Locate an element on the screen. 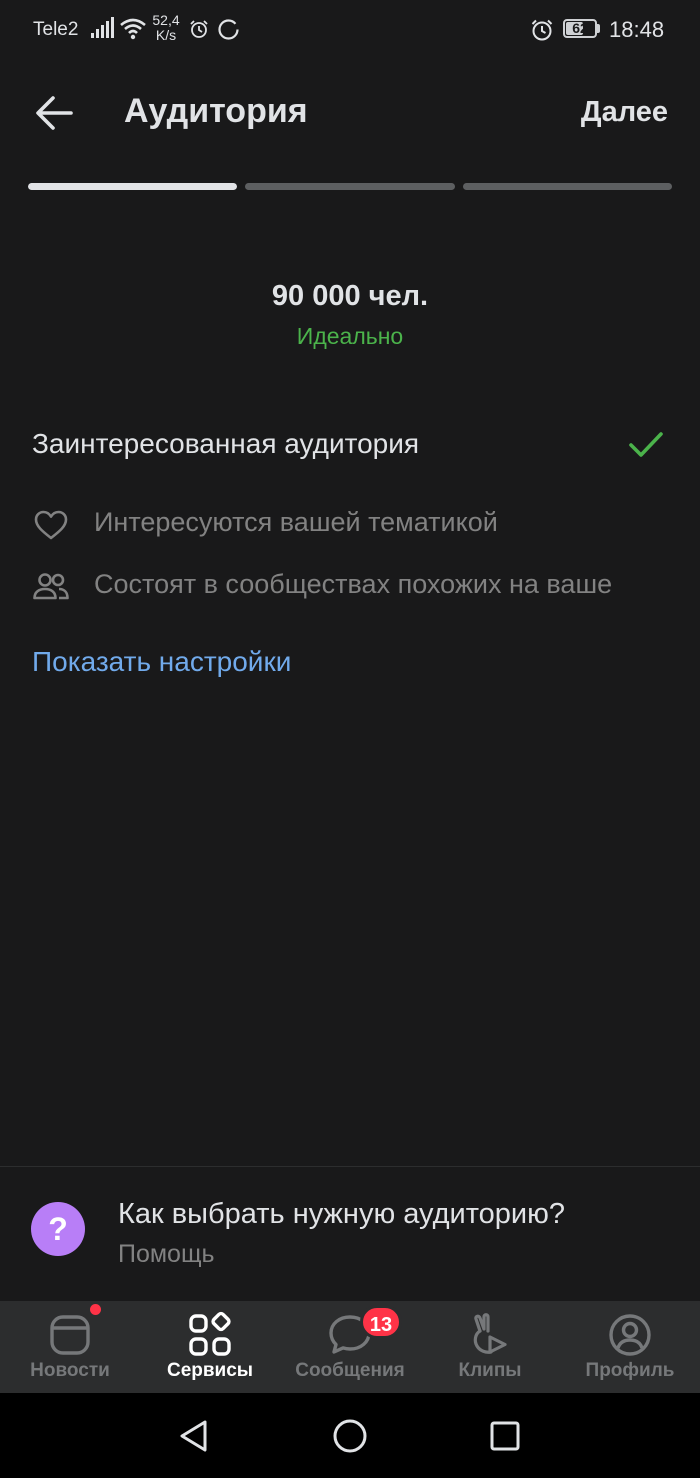 The height and width of the screenshot is (1478, 700). help-title: Как выбрать нужную аудиторию? is located at coordinates (341, 1214).